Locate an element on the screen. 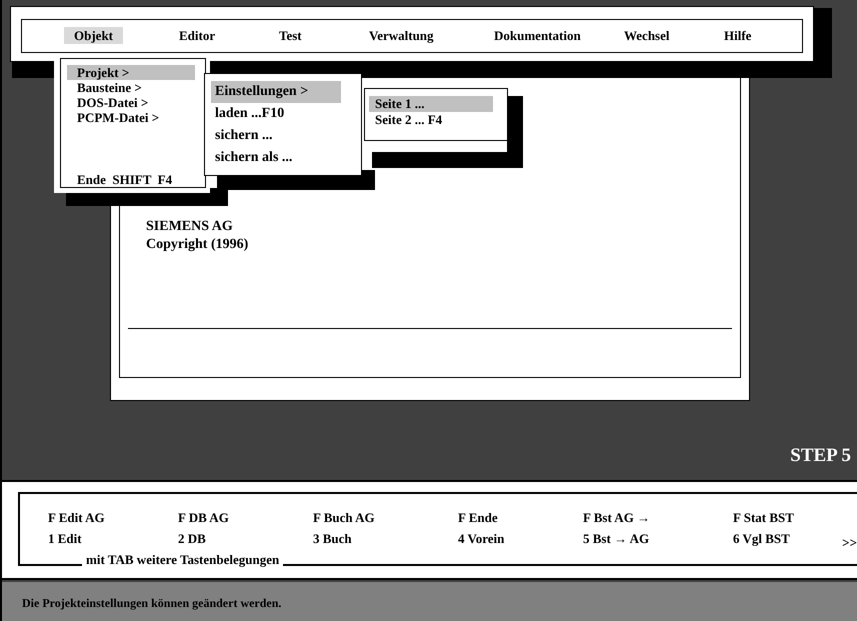  function-key-label: F Edit AG is located at coordinates (113, 517).